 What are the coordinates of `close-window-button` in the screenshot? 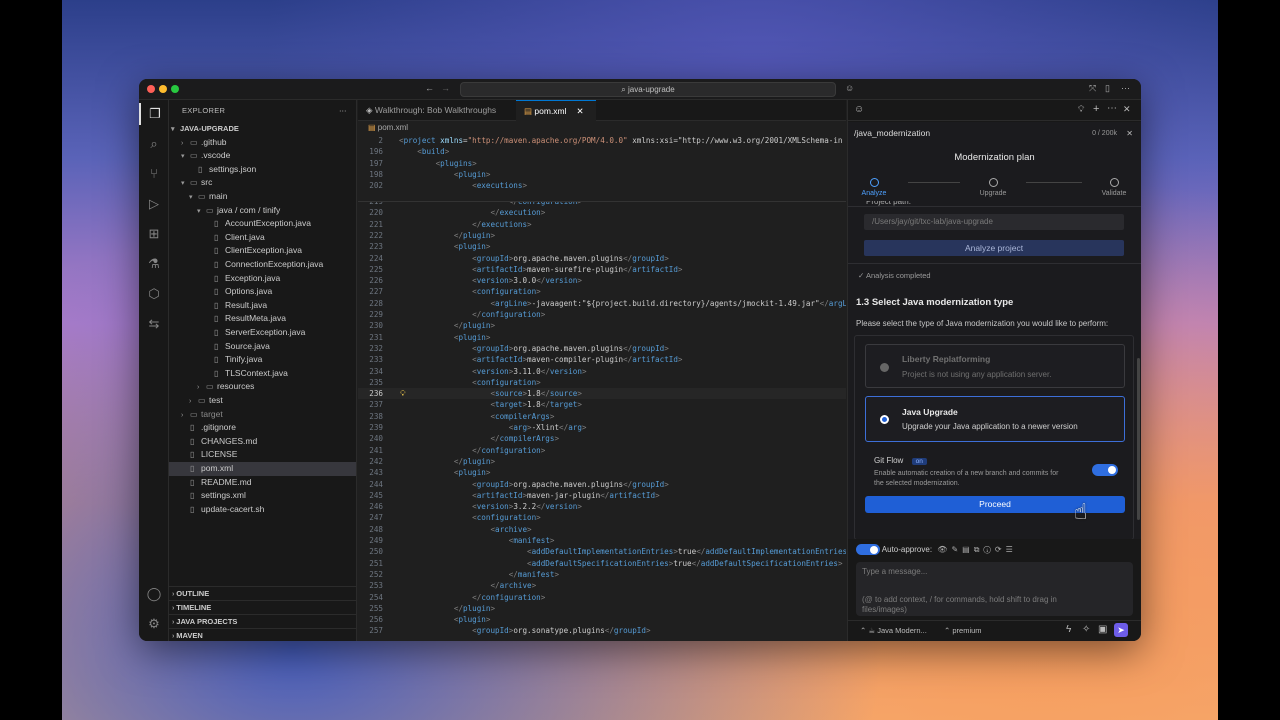 It's located at (151, 89).